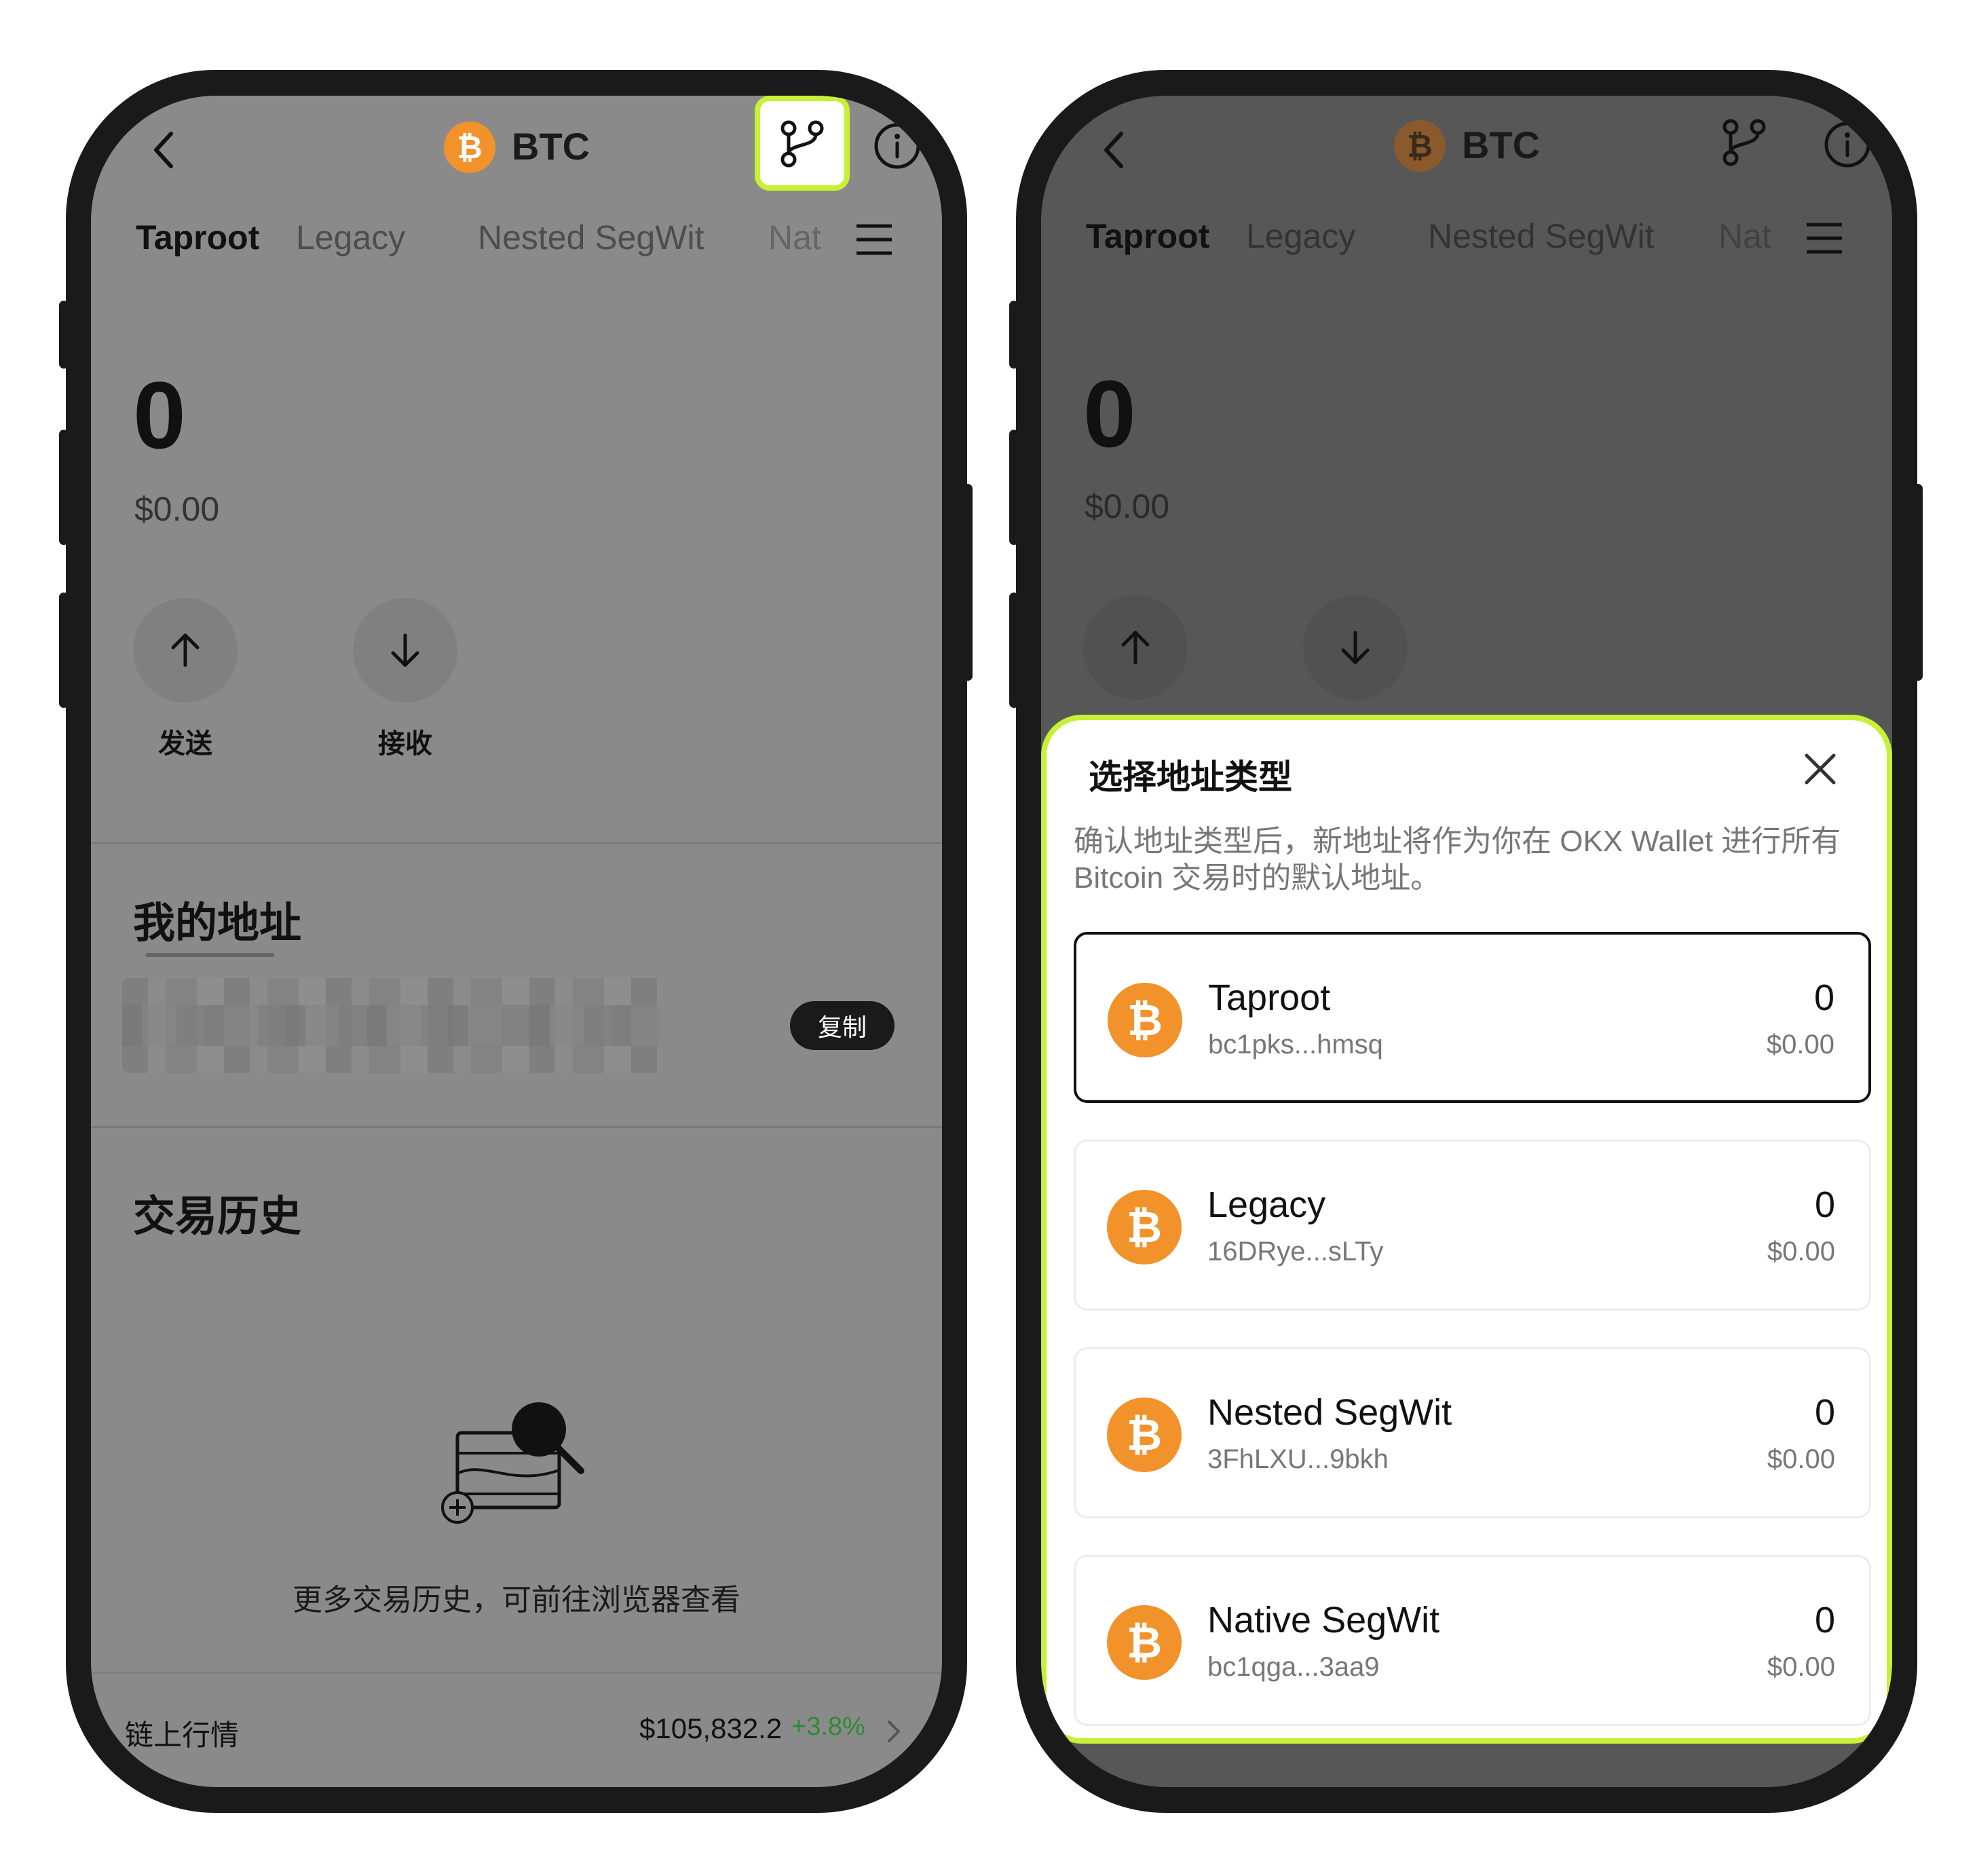  Describe the element at coordinates (1295, 1252) in the screenshot. I see `option-address: 16DRye...sLTy` at that location.